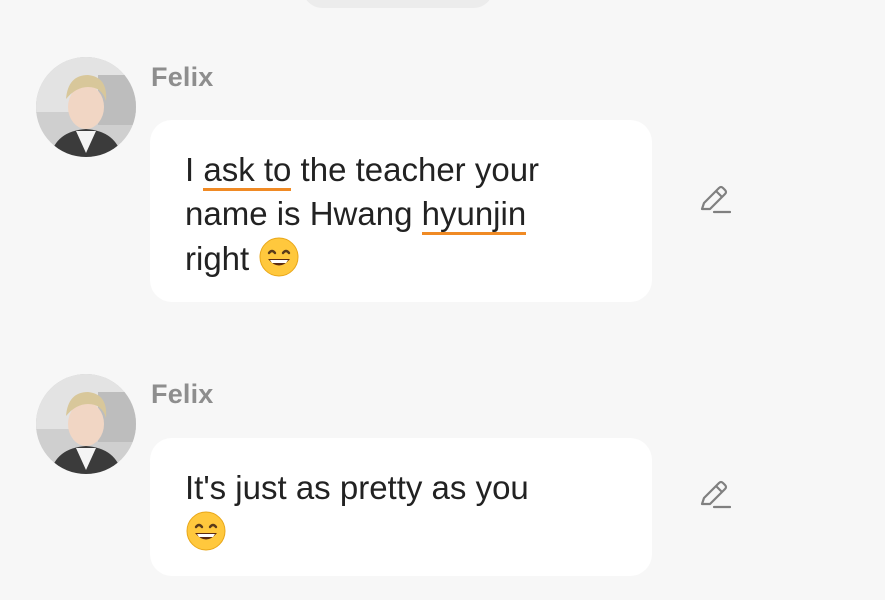 The height and width of the screenshot is (600, 885). Describe the element at coordinates (415, 169) in the screenshot. I see `message-text: the teacher your` at that location.